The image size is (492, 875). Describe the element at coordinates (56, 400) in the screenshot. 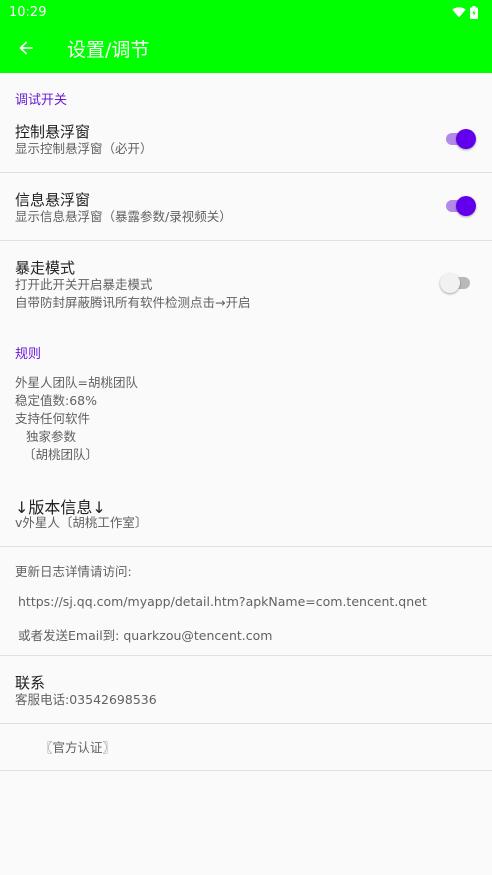

I see `rule-line: 稳定值数:68%` at that location.